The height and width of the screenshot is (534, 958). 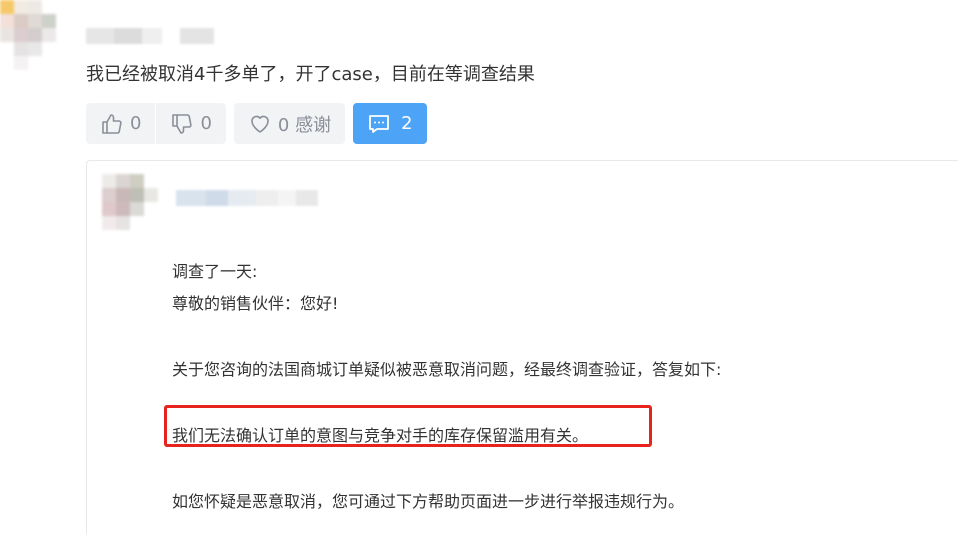 What do you see at coordinates (247, 198) in the screenshot?
I see `reply-username-blurred` at bounding box center [247, 198].